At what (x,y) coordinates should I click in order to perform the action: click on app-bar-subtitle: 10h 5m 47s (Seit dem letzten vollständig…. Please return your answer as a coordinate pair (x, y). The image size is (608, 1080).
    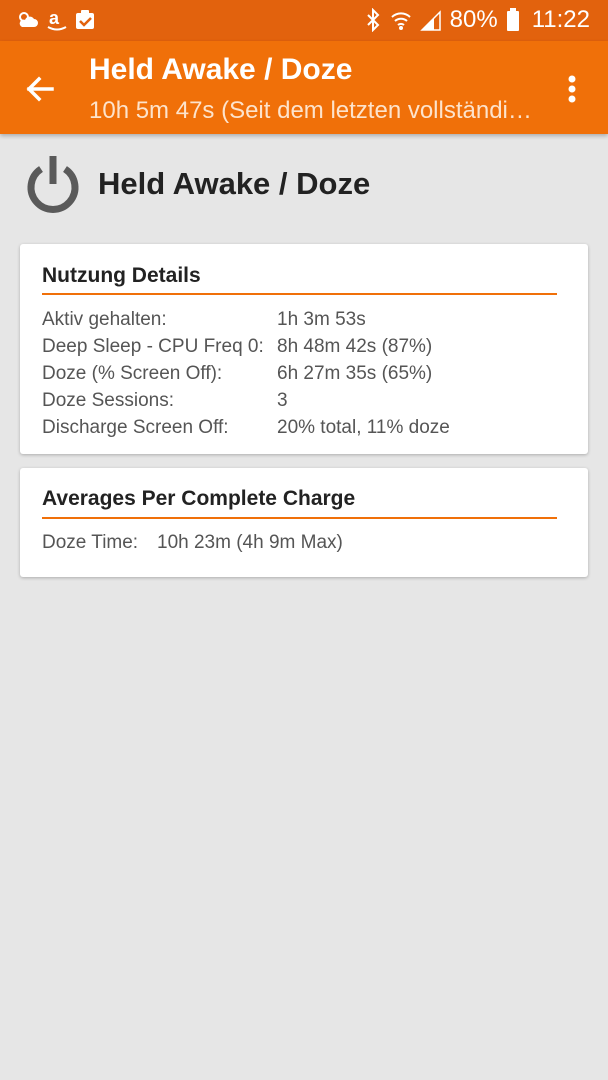
    Looking at the image, I should click on (314, 110).